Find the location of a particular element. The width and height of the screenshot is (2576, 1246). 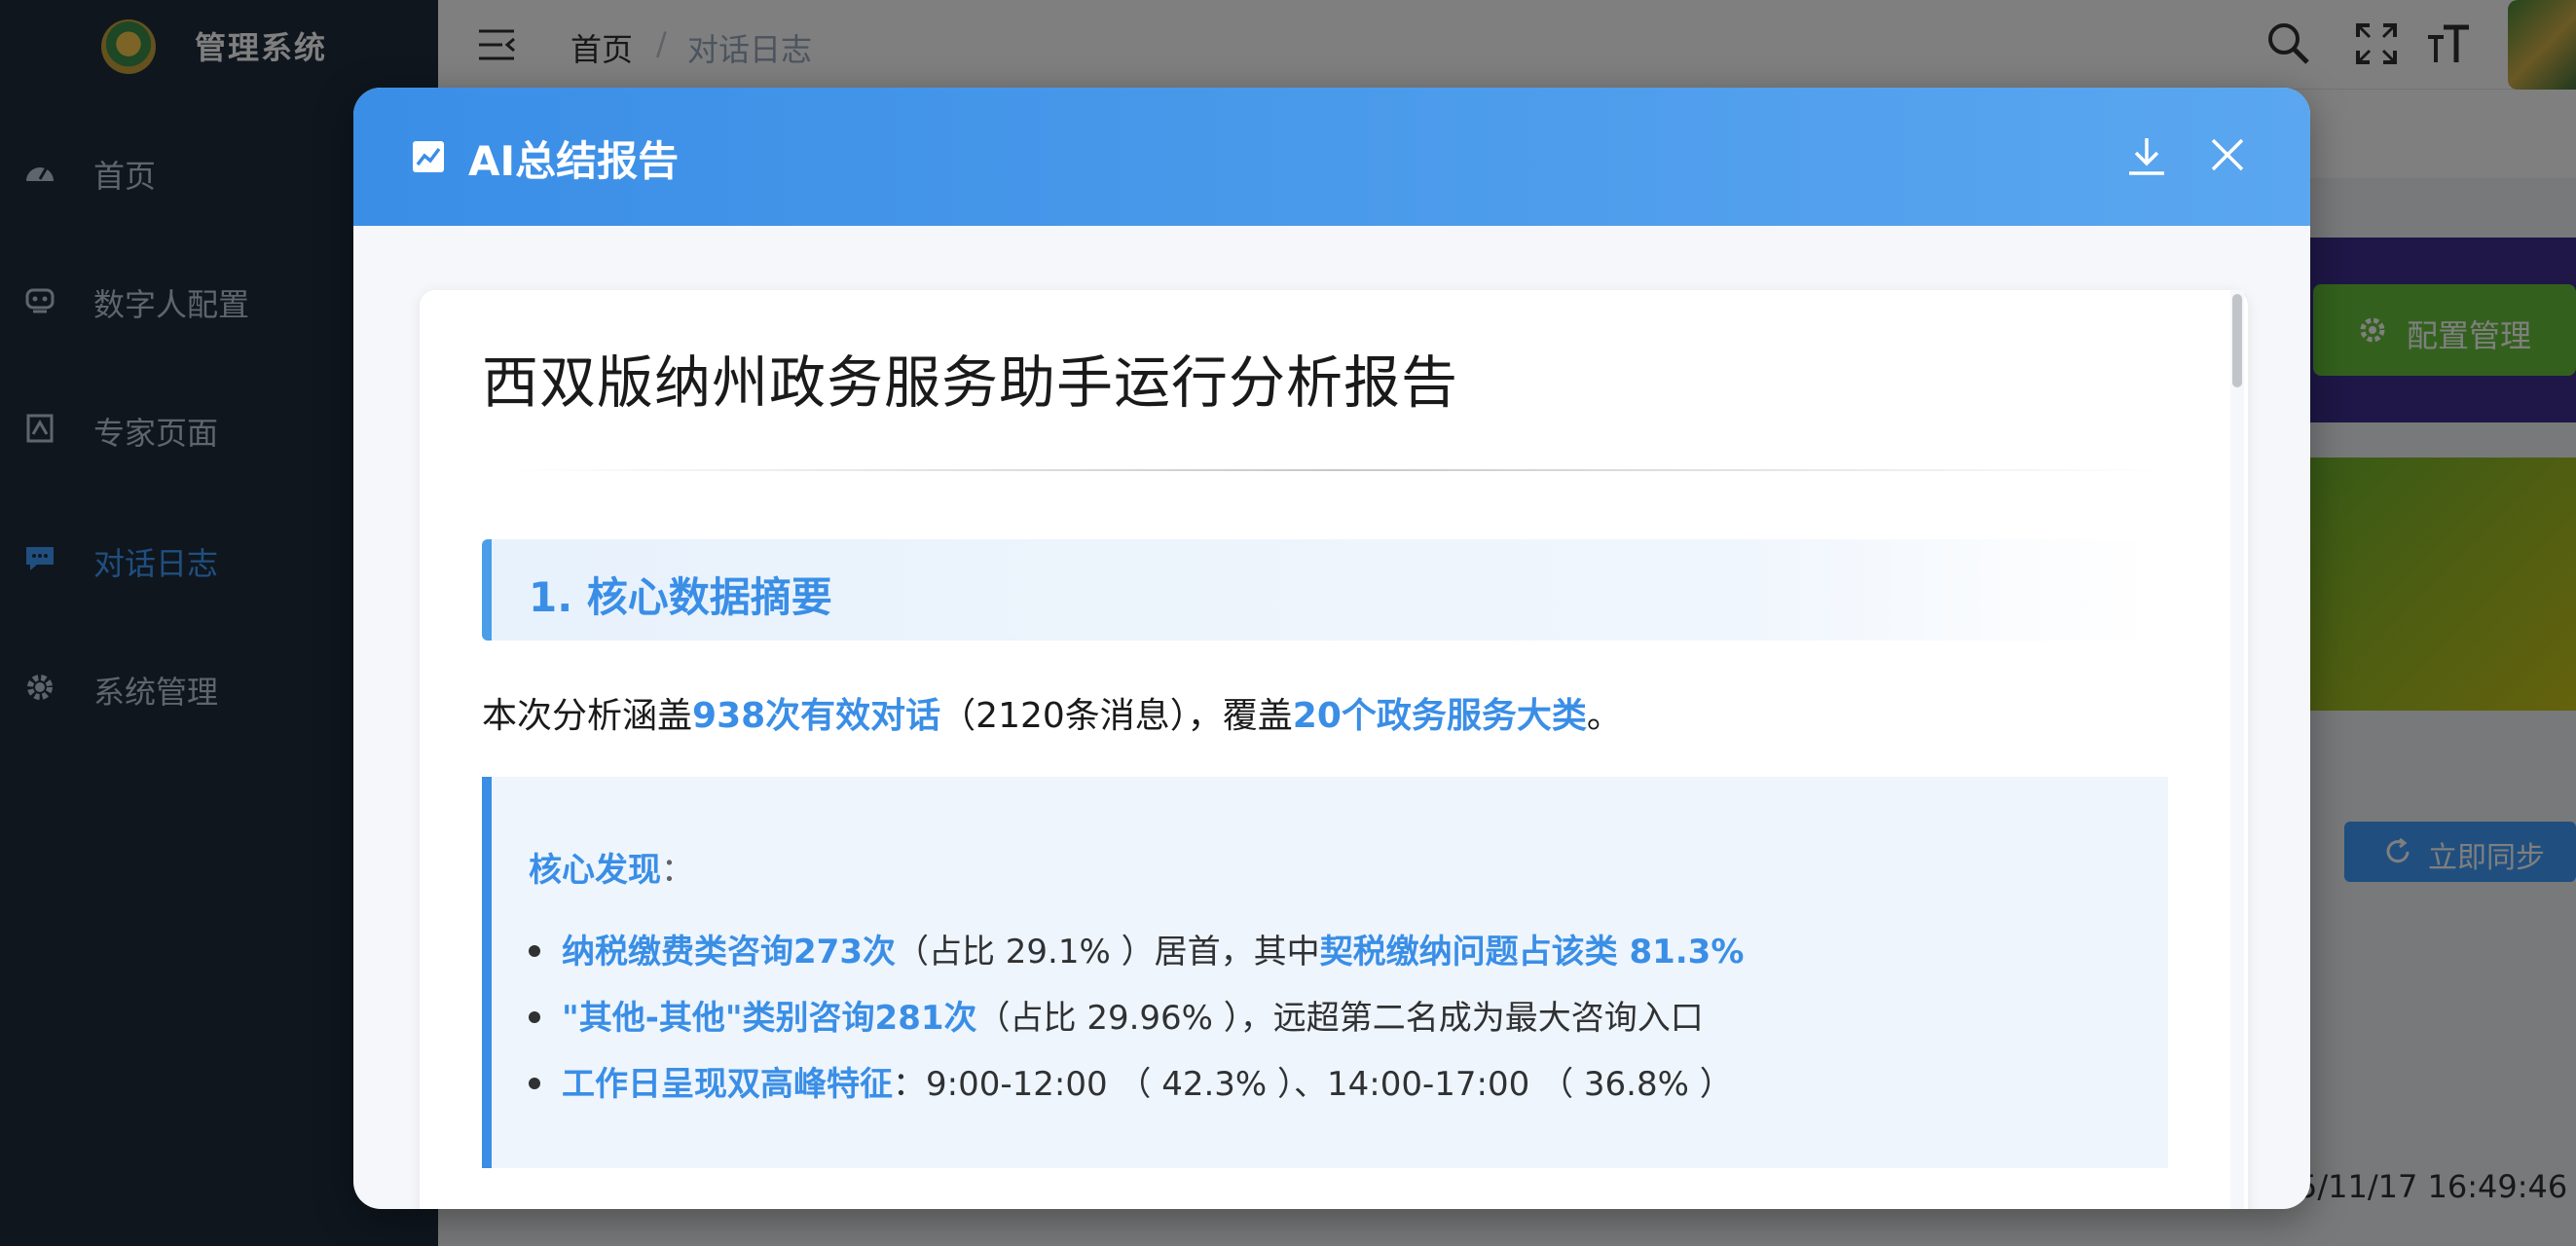

summary-paragraph: 本次分析涵盖938次有效对话（2120条消息），覆盖20个政务服务大类。 is located at coordinates (1052, 712).